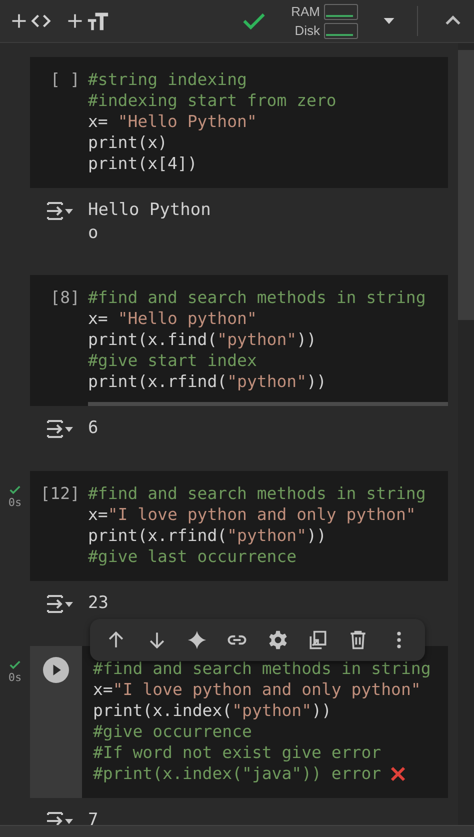 The width and height of the screenshot is (474, 837). I want to click on code-line: x= "Hello Python", so click(172, 121).